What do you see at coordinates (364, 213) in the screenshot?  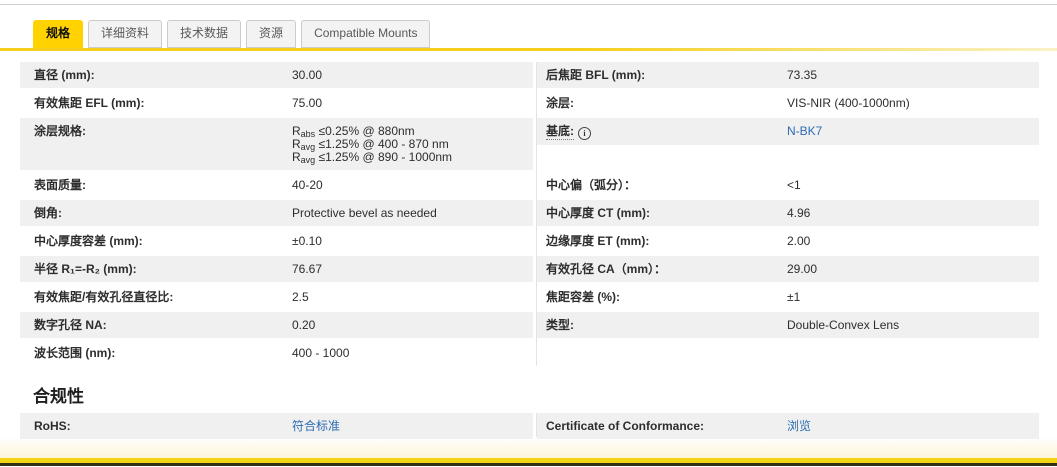 I see `spec-value: Protective bevel as needed` at bounding box center [364, 213].